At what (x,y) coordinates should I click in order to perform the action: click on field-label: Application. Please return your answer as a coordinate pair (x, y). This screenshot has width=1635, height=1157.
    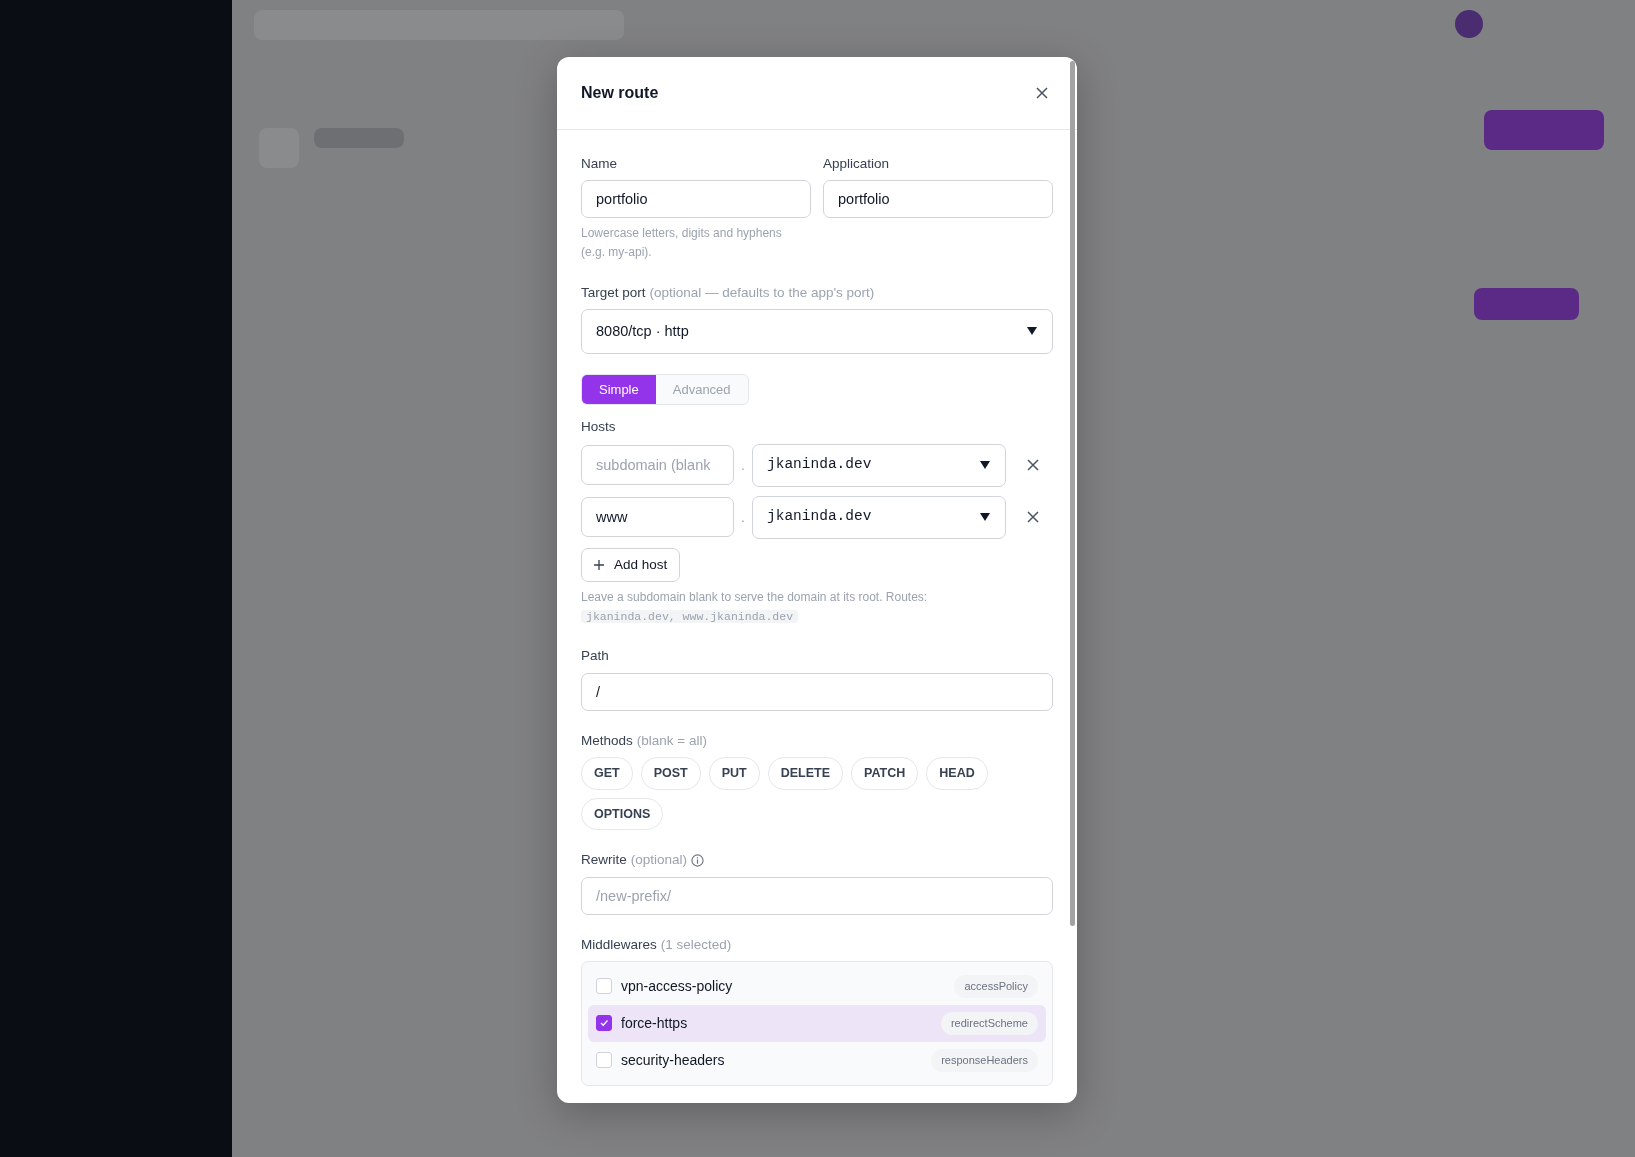
    Looking at the image, I should click on (856, 164).